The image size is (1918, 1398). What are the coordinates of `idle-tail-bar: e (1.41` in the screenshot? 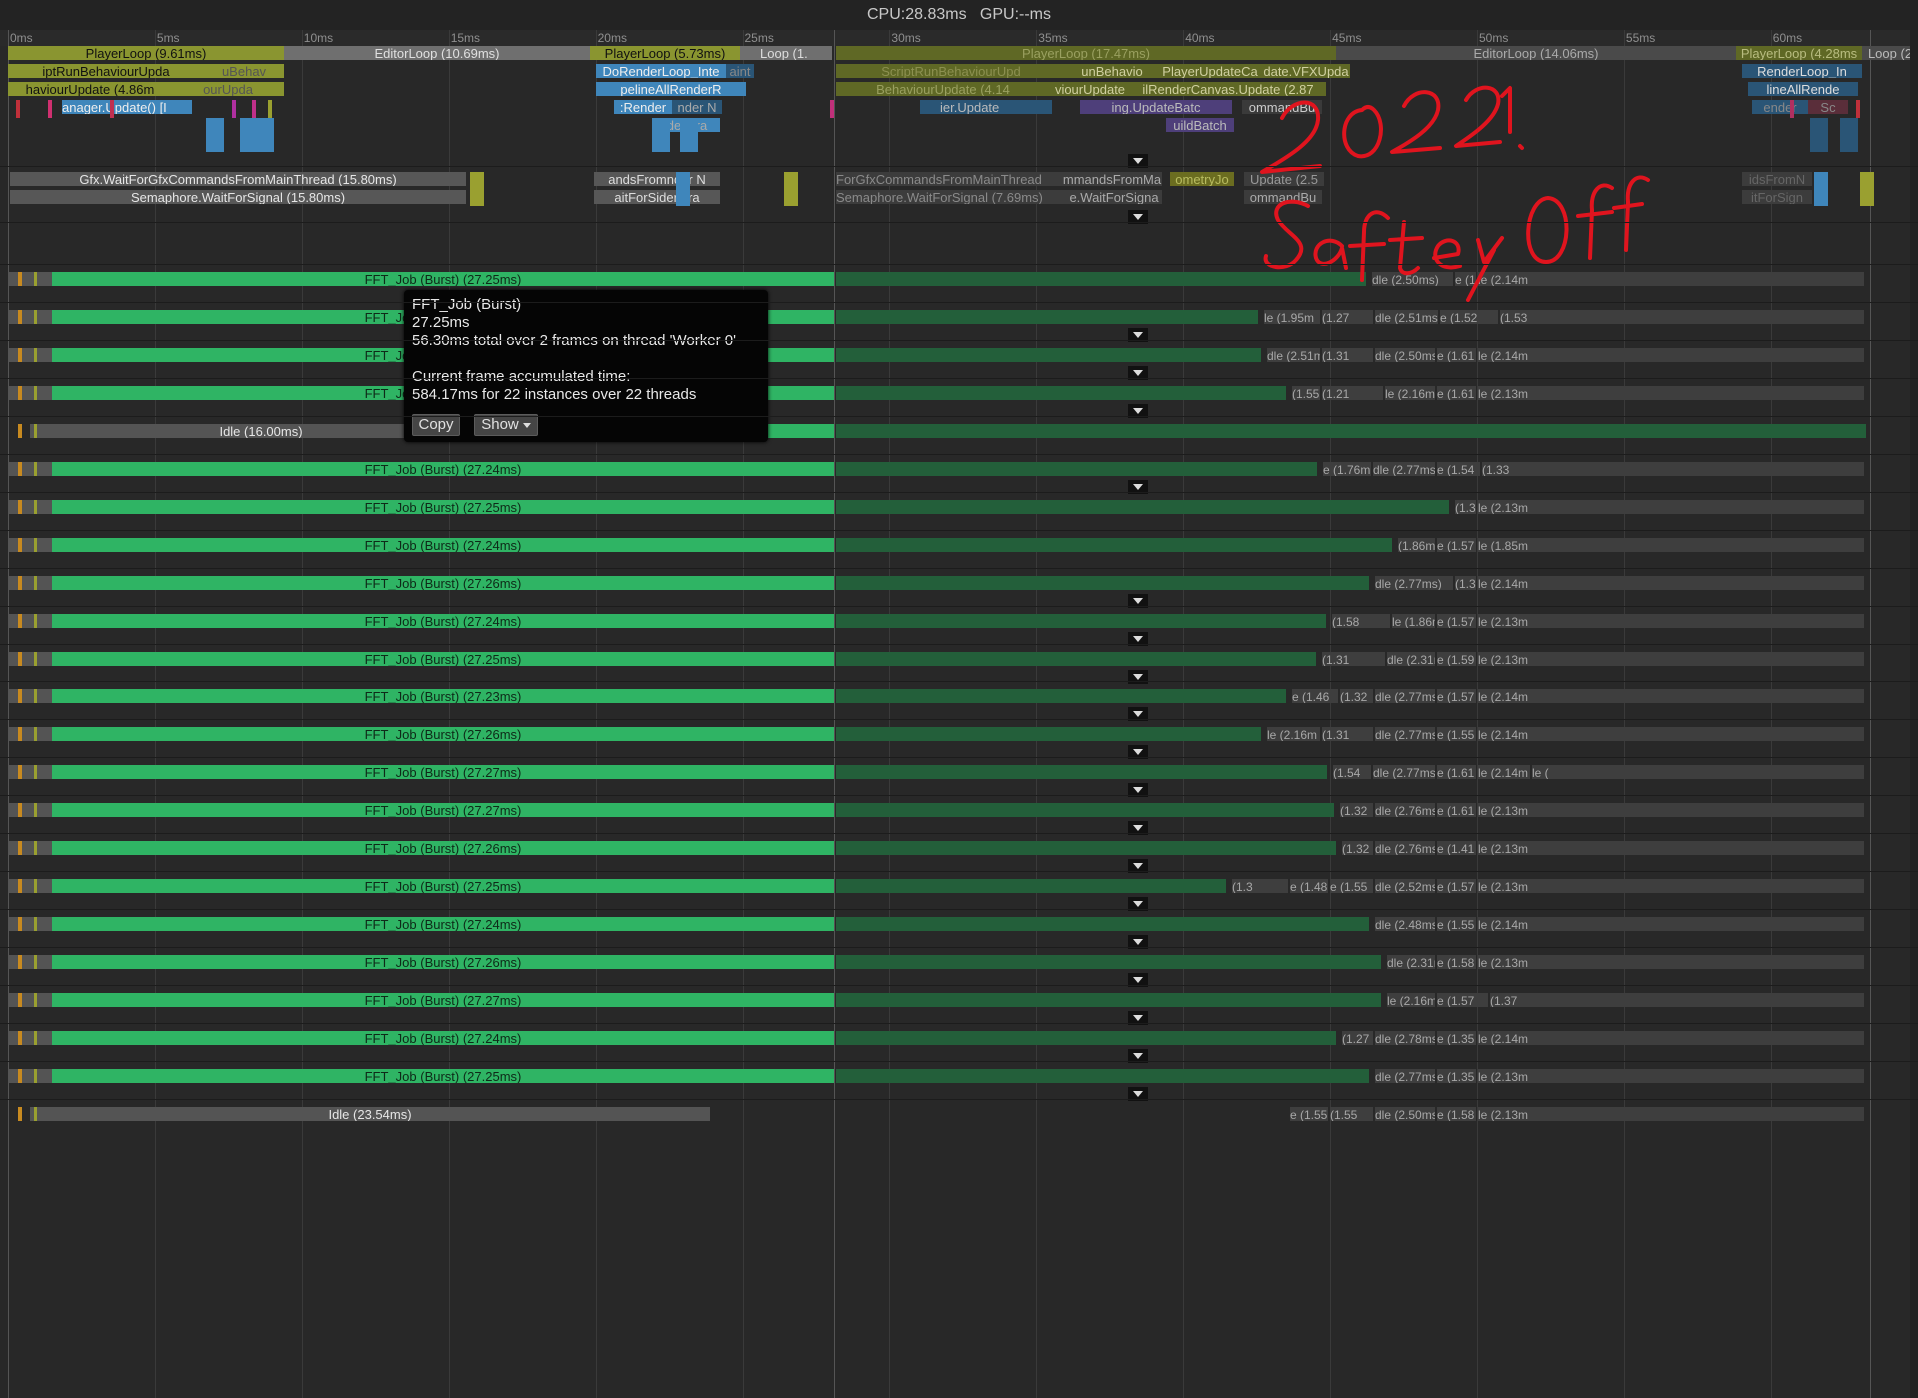 It's located at (1456, 848).